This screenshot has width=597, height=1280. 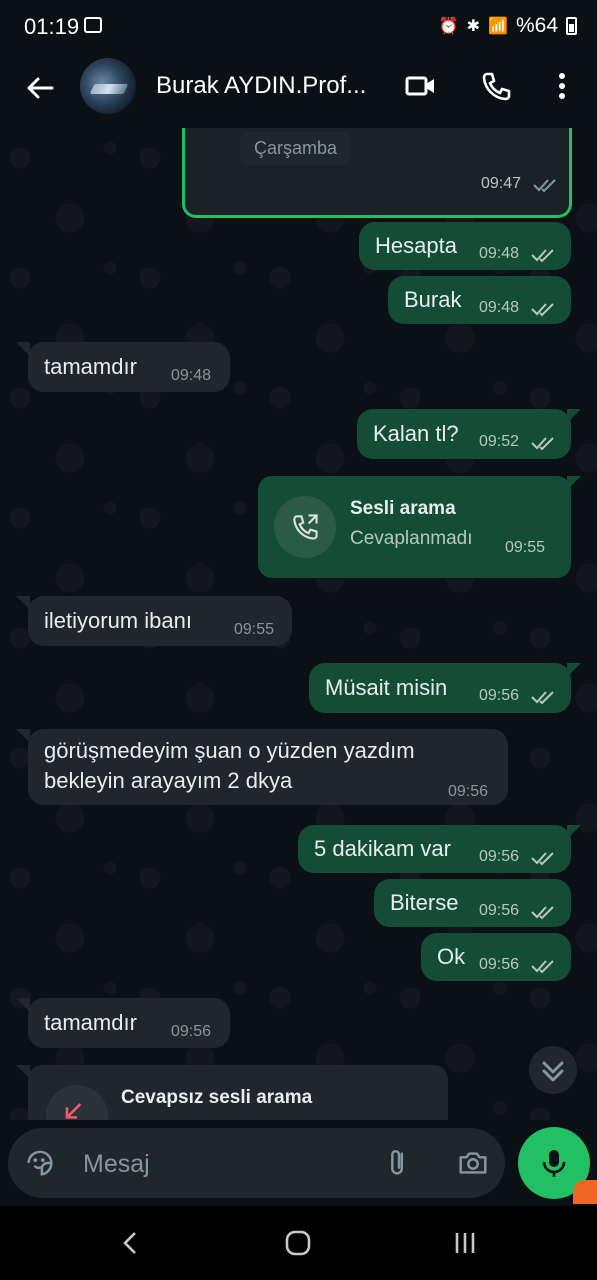 I want to click on attach-icon, so click(x=398, y=1163).